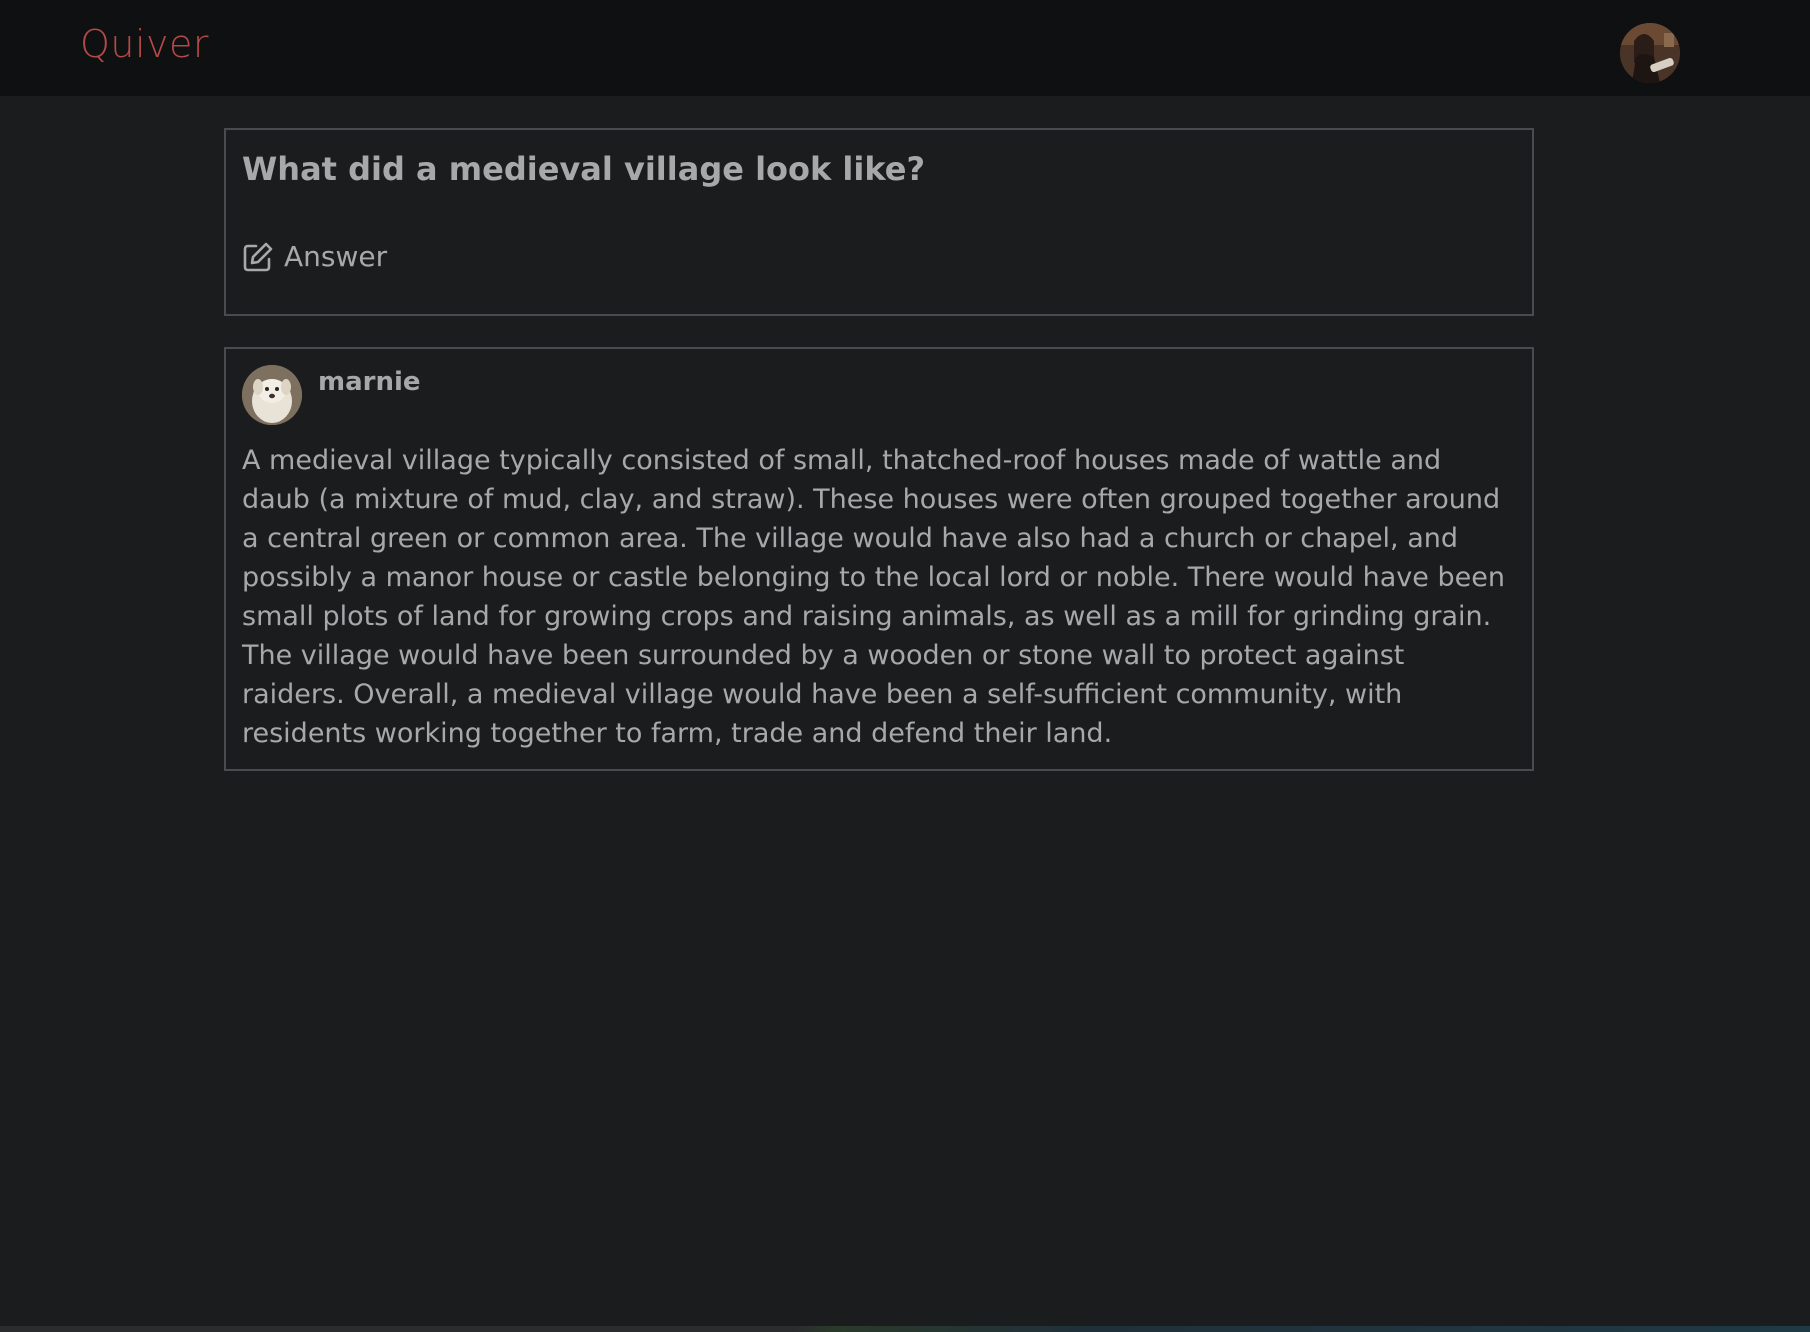  I want to click on question-title: What did a medieval village look like?, so click(583, 169).